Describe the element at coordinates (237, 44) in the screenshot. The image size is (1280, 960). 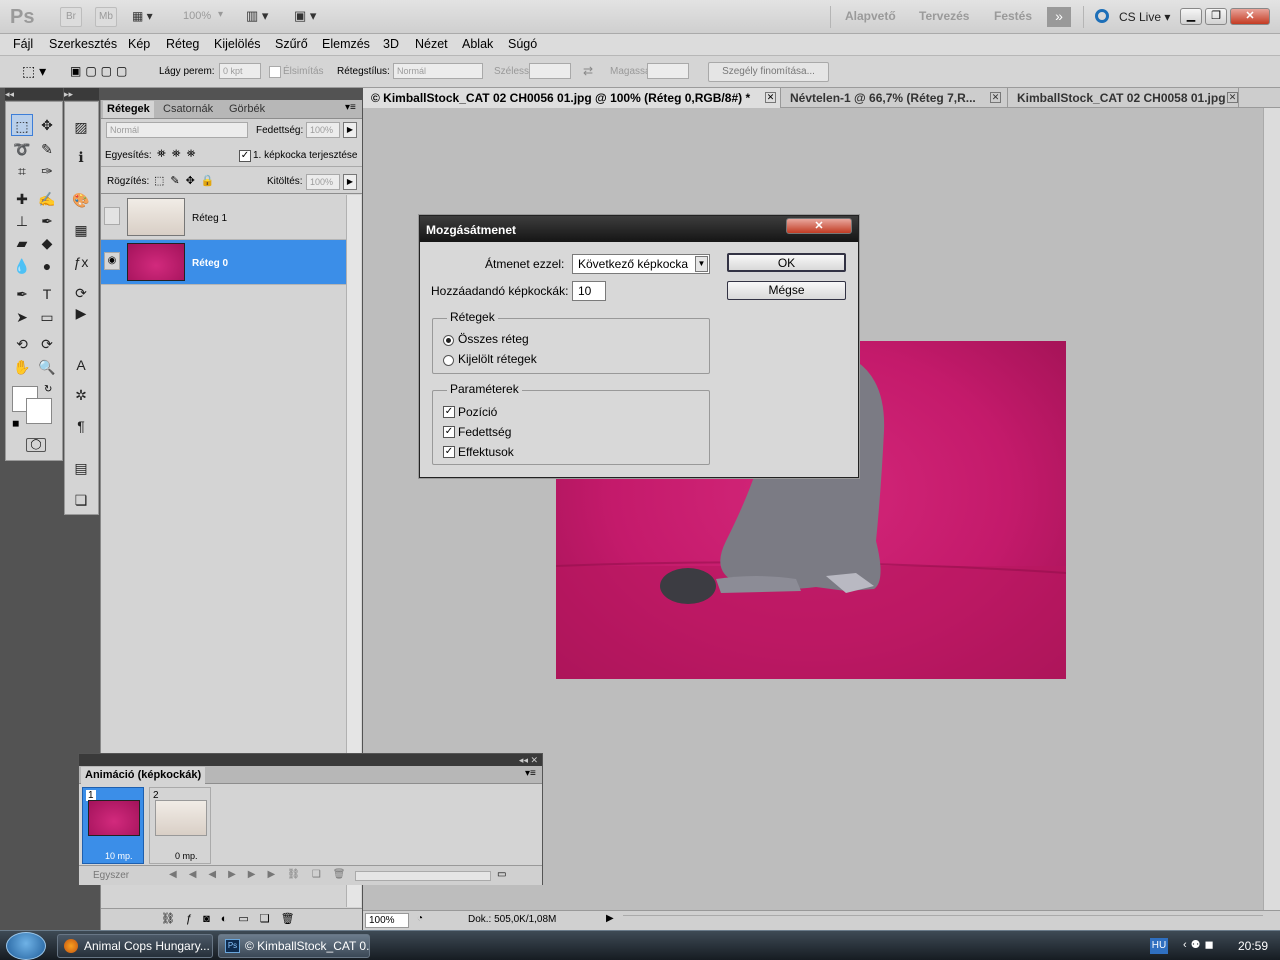
I see `menu-select: Kijelölés` at that location.